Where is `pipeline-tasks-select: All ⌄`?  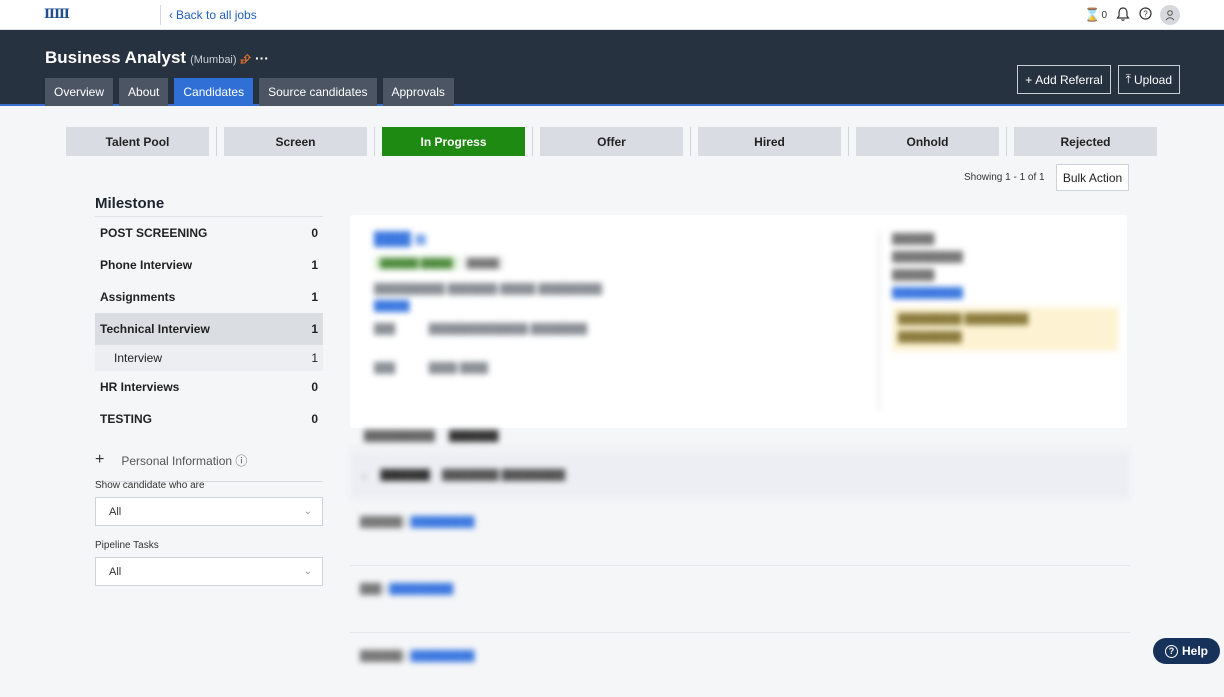
pipeline-tasks-select: All ⌄ is located at coordinates (209, 571).